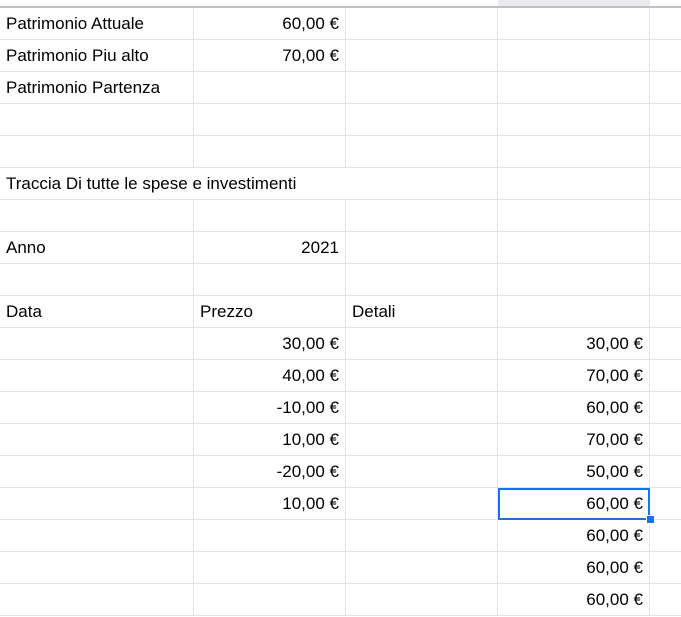 The image size is (681, 617). Describe the element at coordinates (270, 24) in the screenshot. I see `cell-patrimonio-attuale-value: 60,00 €` at that location.